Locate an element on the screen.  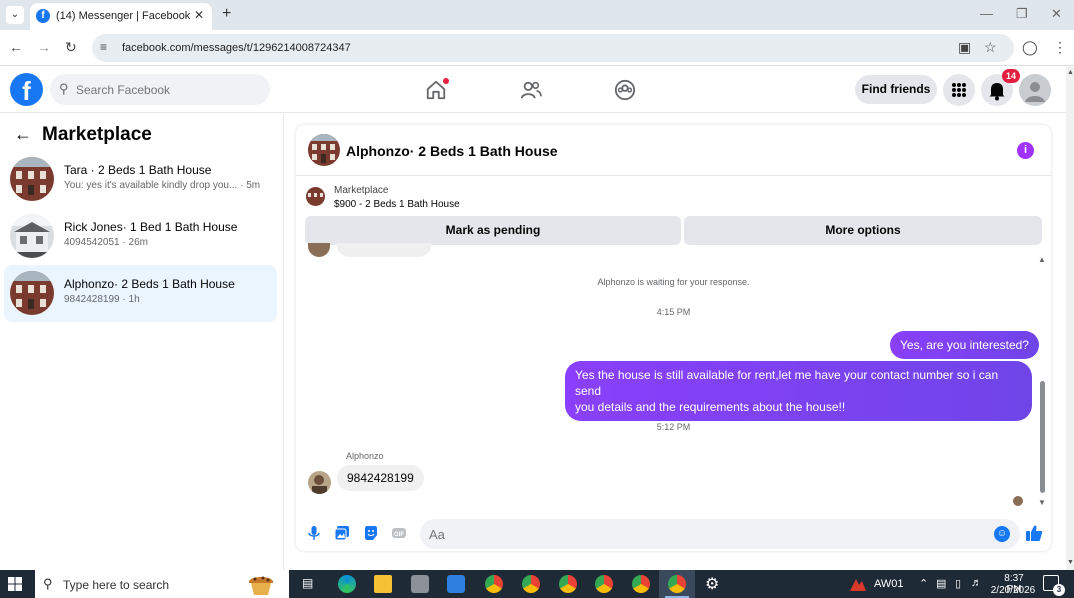
scroll-up-icon: ▲ is located at coordinates (1042, 259).